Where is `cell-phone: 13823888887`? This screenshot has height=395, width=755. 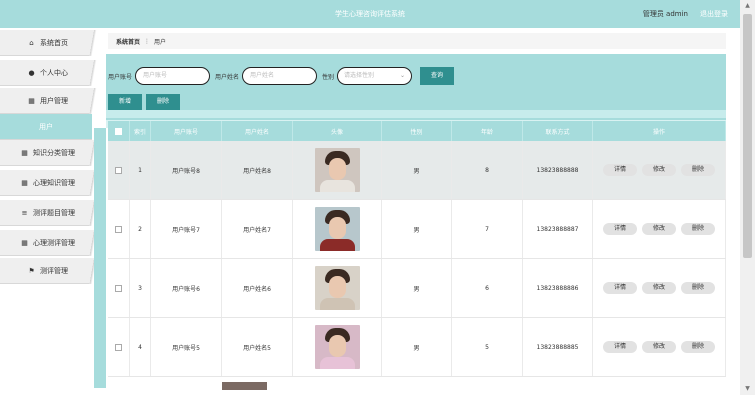
cell-phone: 13823888887 is located at coordinates (558, 229).